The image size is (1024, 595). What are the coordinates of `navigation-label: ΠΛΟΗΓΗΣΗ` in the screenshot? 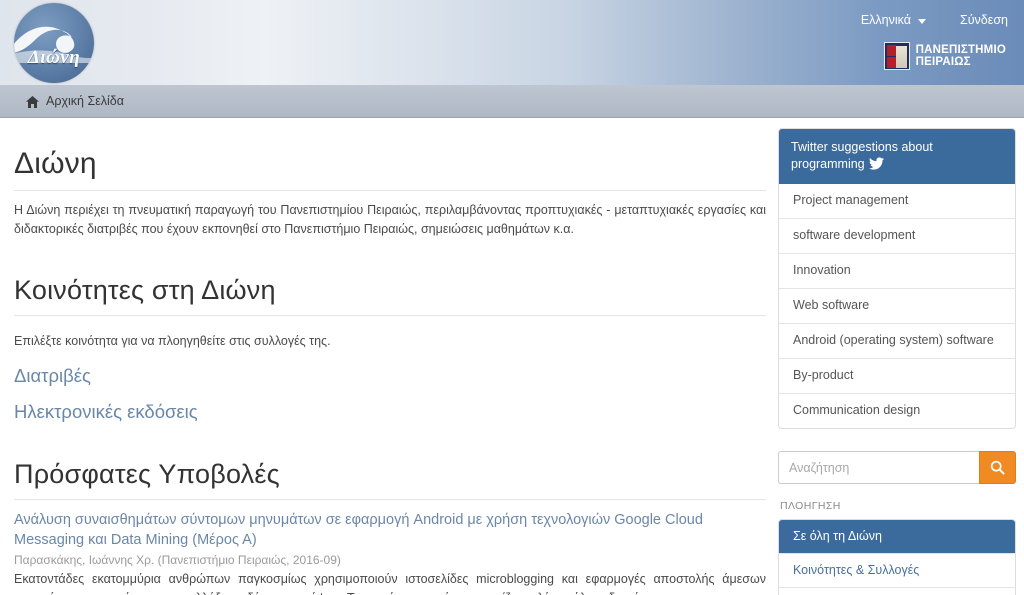 It's located at (810, 506).